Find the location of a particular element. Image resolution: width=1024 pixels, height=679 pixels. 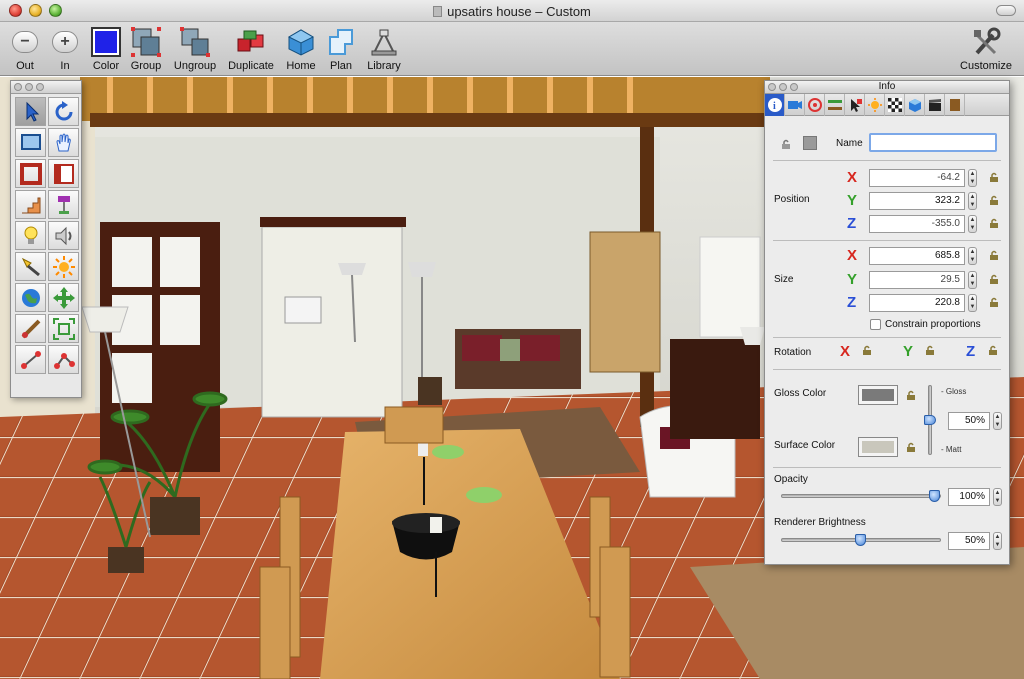

size-z-stepper: ▲ ▼ is located at coordinates (972, 303).